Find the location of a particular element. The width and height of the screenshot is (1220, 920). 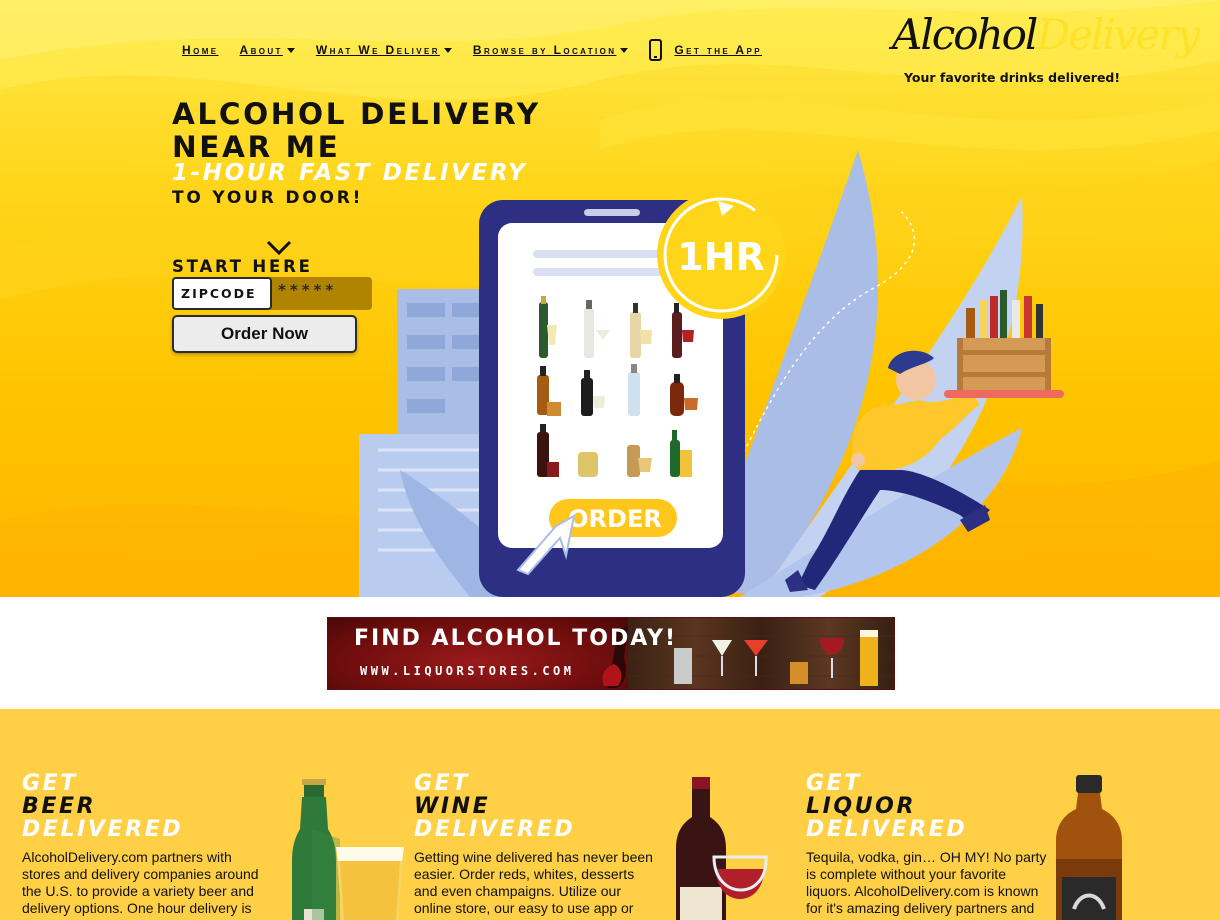

one-hour-text: 1HR is located at coordinates (721, 257).